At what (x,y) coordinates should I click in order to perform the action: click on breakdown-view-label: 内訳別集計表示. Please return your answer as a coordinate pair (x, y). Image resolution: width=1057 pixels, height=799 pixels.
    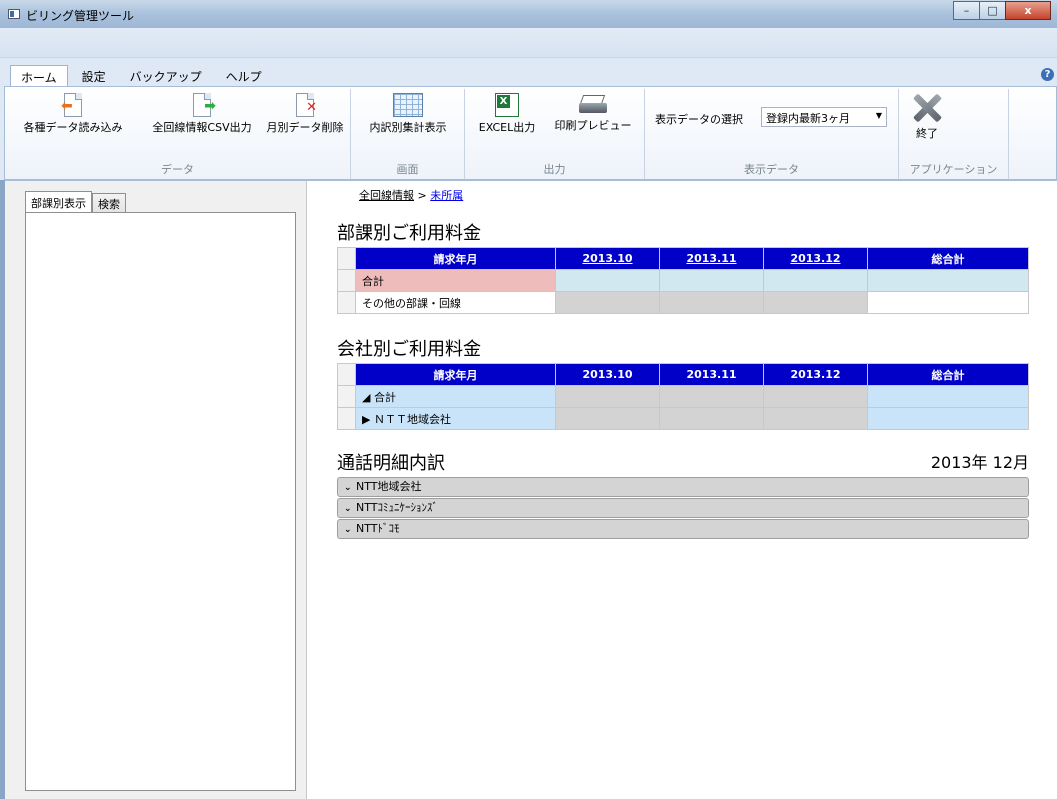
    Looking at the image, I should click on (408, 127).